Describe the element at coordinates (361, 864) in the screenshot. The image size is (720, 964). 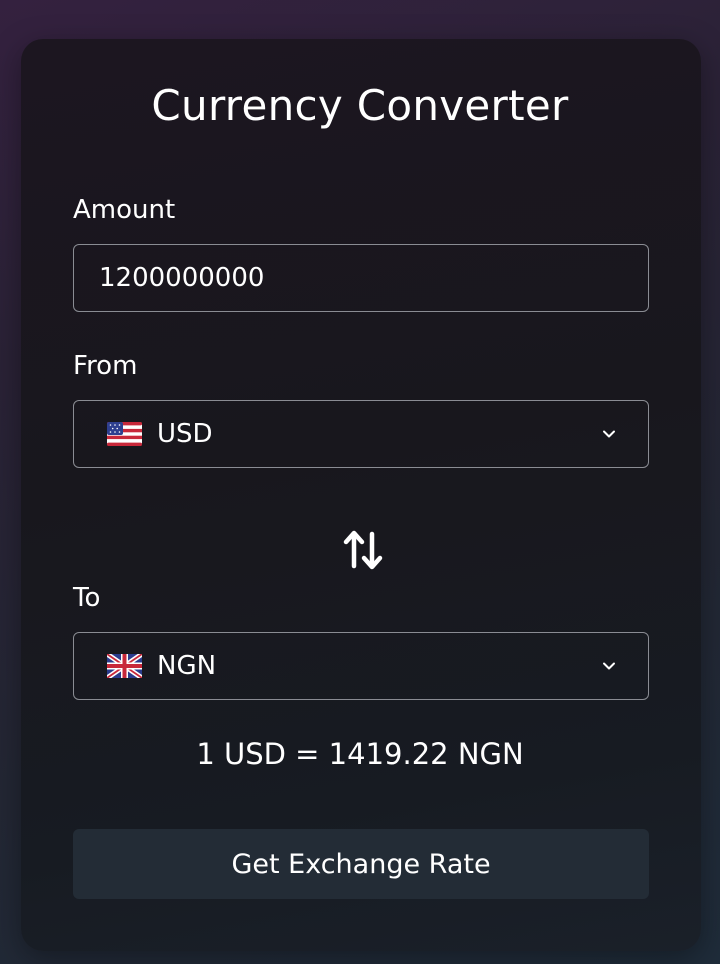
I see `get-exchange-rate-button: Get Exchange Rate` at that location.